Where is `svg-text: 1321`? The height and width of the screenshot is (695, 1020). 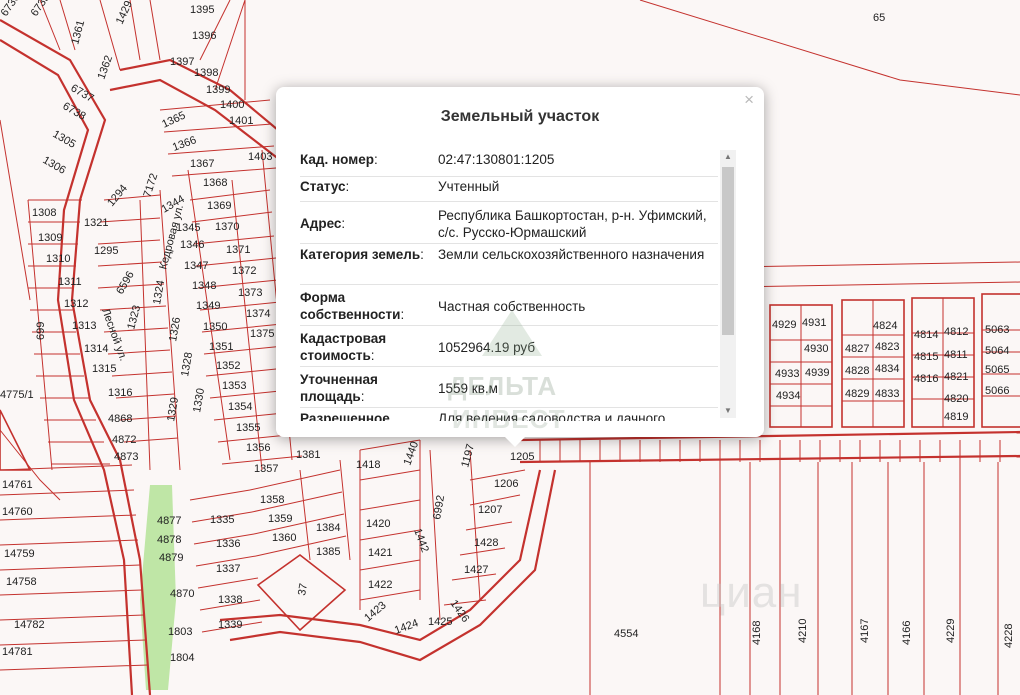
svg-text: 1321 is located at coordinates (96, 223).